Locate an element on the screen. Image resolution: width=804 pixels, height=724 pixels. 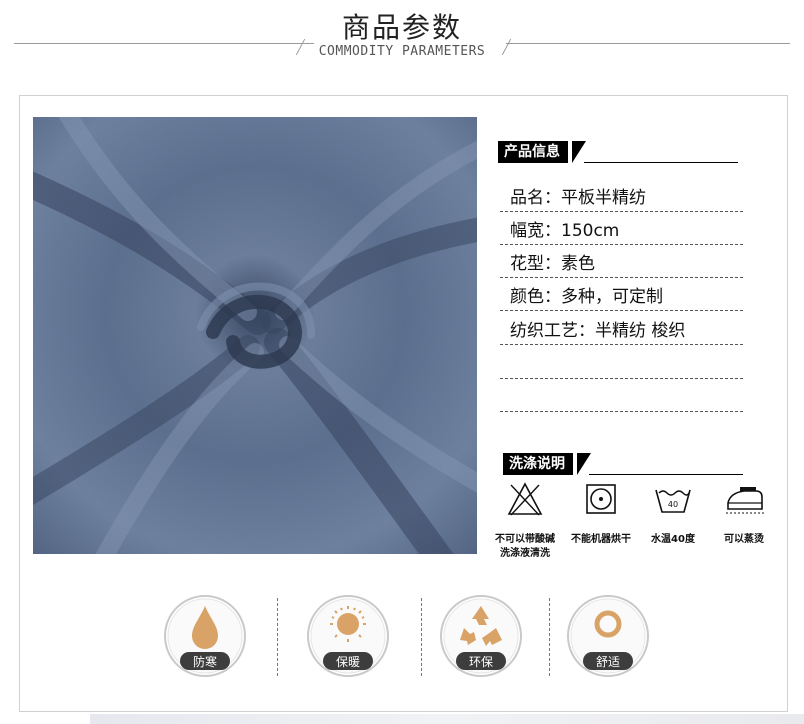
info-row-color: 颜色：多种，可定制 is located at coordinates (621, 294).